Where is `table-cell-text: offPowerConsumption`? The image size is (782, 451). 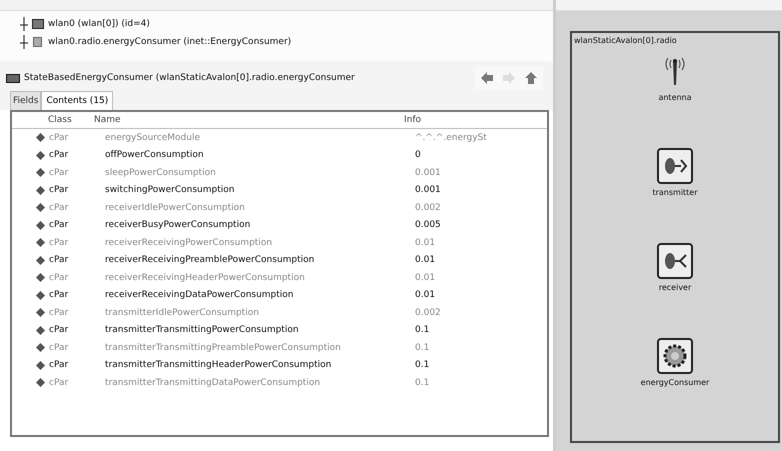
table-cell-text: offPowerConsumption is located at coordinates (155, 155).